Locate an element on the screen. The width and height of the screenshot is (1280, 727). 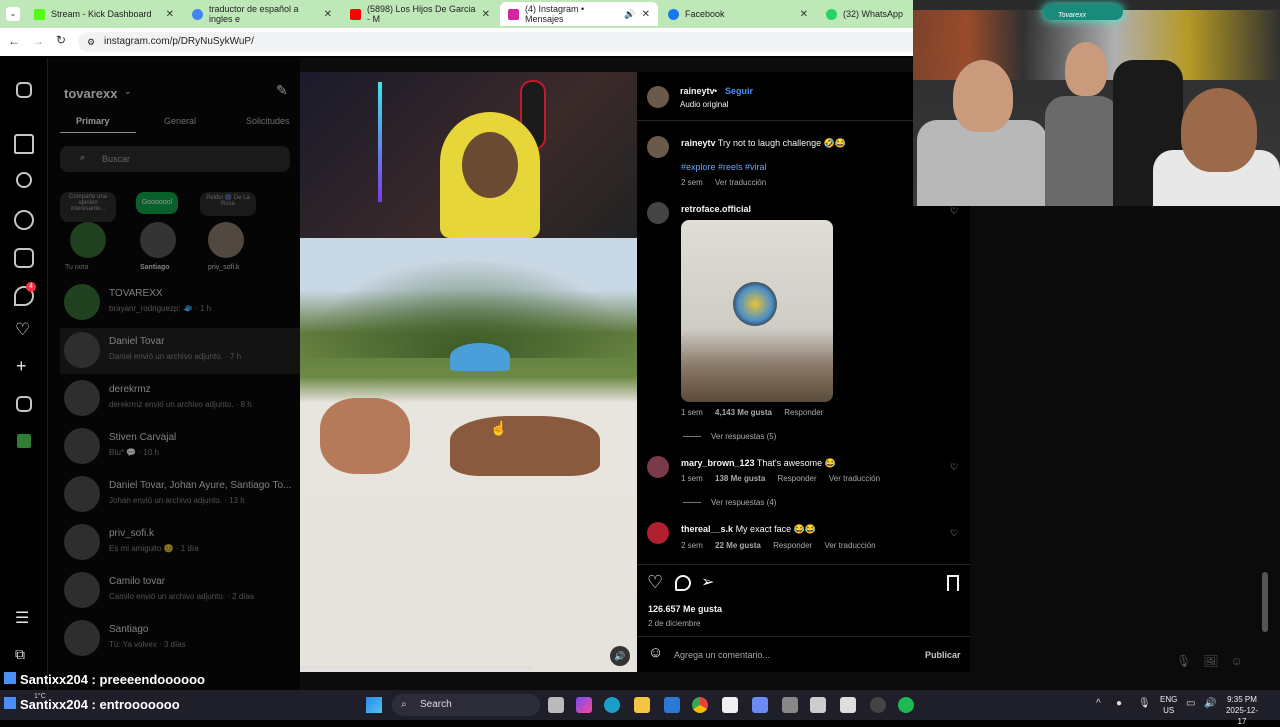
search-field: ⌕ Buscar is located at coordinates (175, 159).